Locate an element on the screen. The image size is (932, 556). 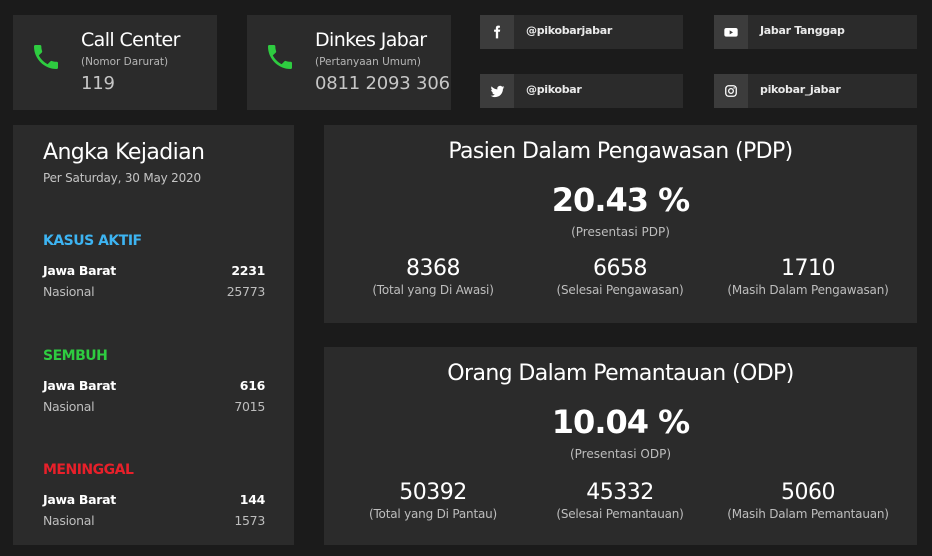
section-label-kasus-aktif: KASUS AKTIF is located at coordinates (92, 241).